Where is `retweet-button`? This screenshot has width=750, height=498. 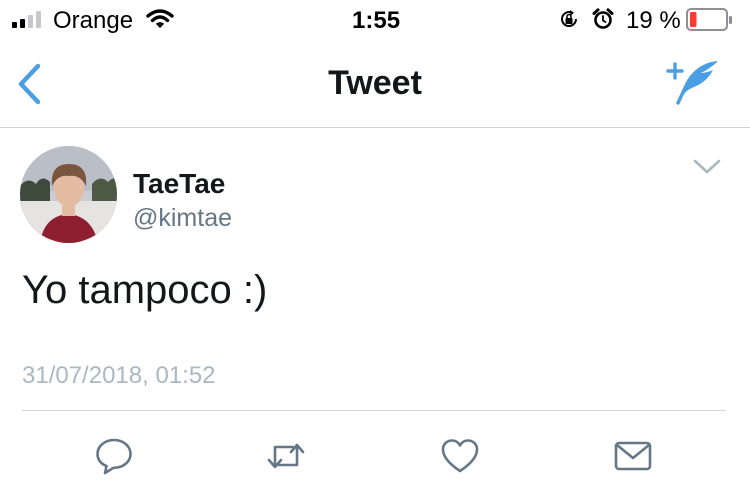 retweet-button is located at coordinates (286, 456).